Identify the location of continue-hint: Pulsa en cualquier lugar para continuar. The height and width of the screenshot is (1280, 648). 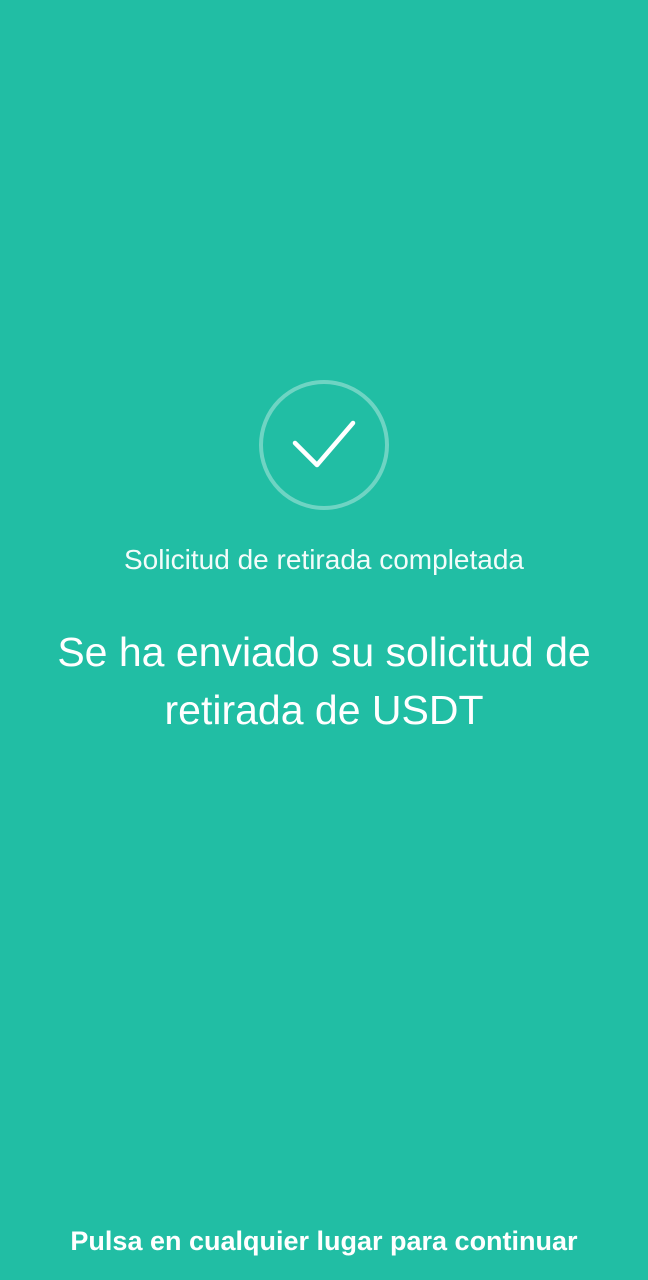
(324, 1241).